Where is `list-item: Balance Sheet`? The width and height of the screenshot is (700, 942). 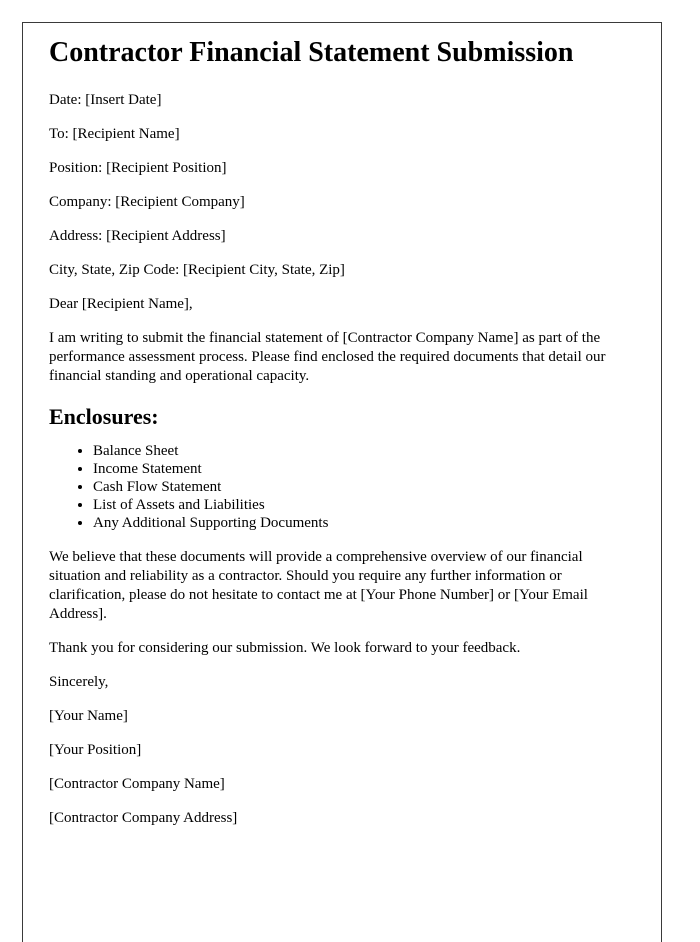 list-item: Balance Sheet is located at coordinates (361, 451).